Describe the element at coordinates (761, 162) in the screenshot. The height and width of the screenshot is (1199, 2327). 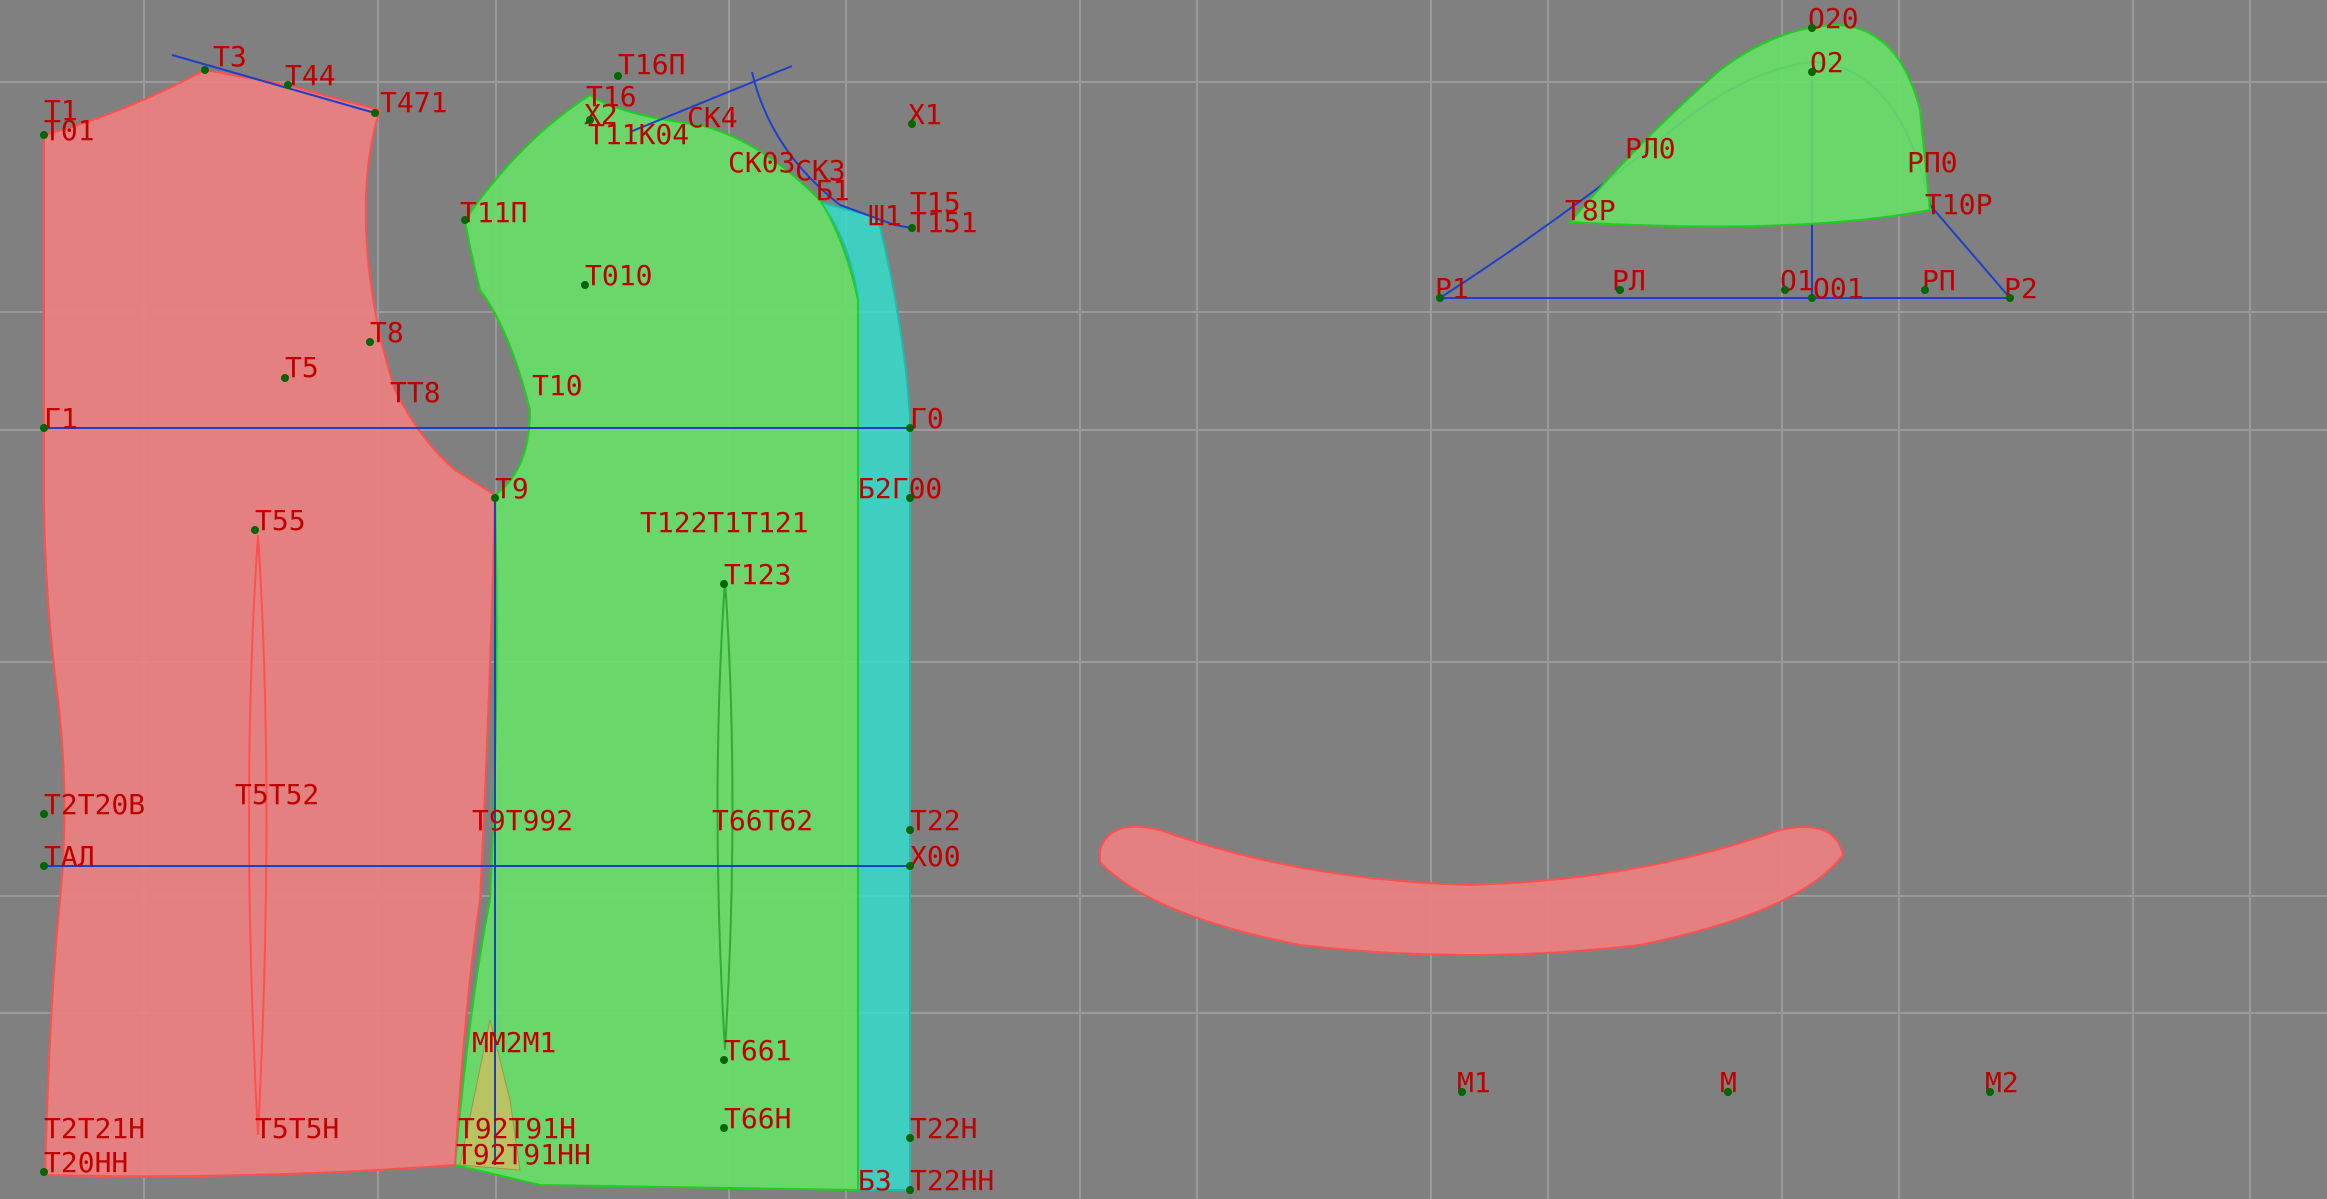
I see `label-sk03: СК03` at that location.